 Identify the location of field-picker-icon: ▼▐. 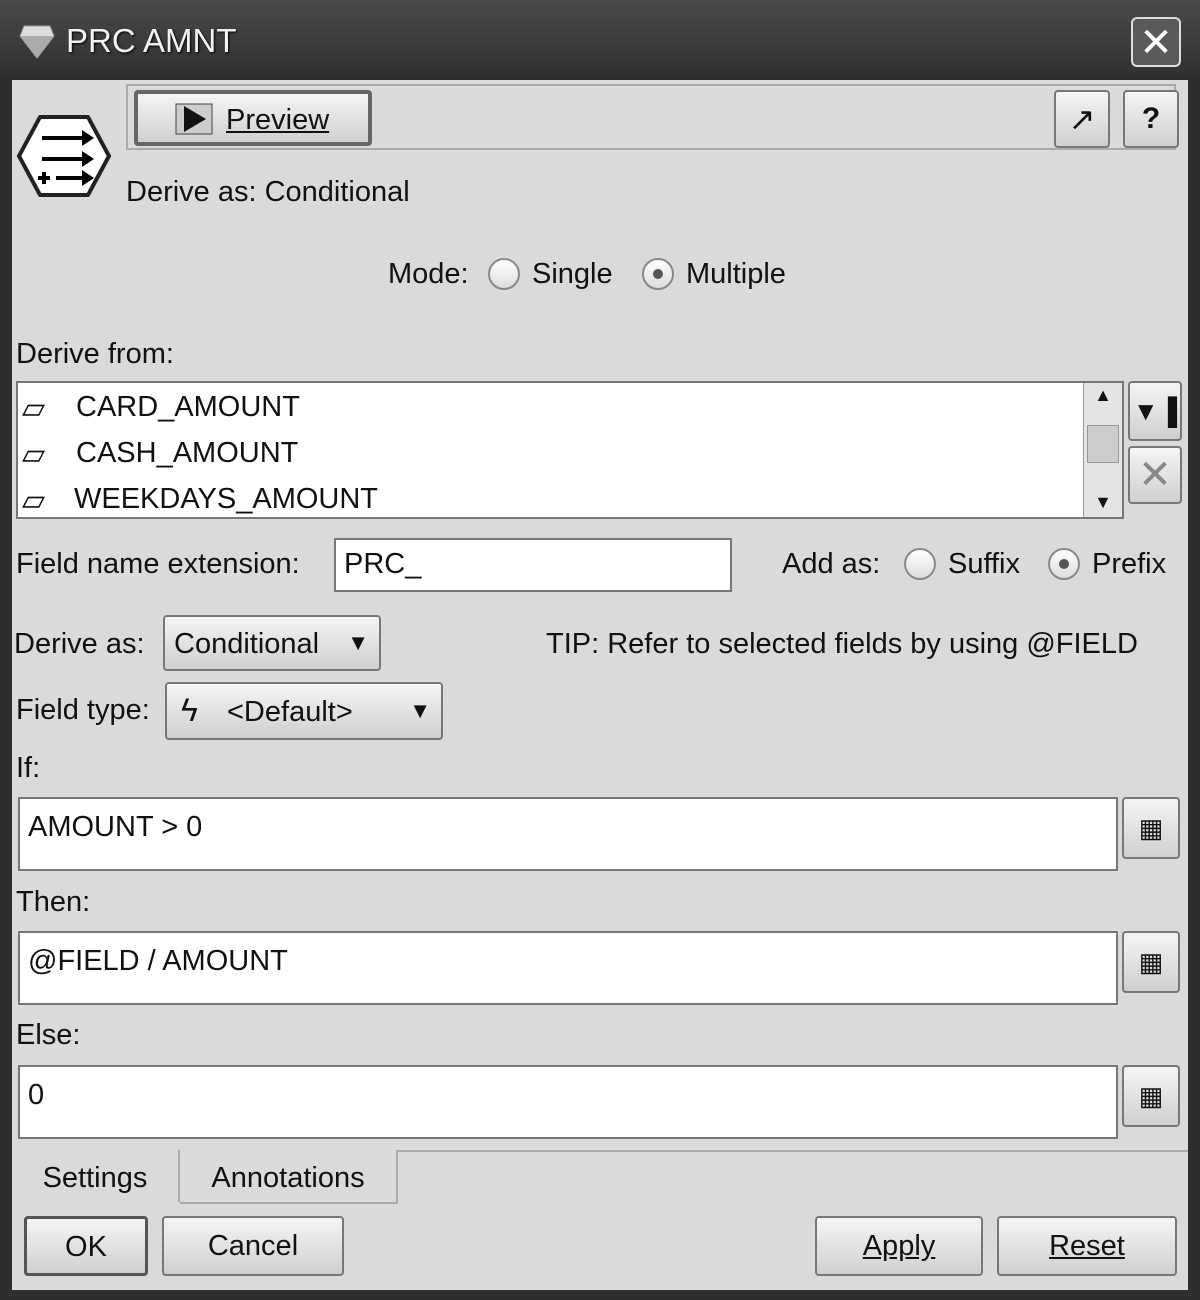
(1155, 411).